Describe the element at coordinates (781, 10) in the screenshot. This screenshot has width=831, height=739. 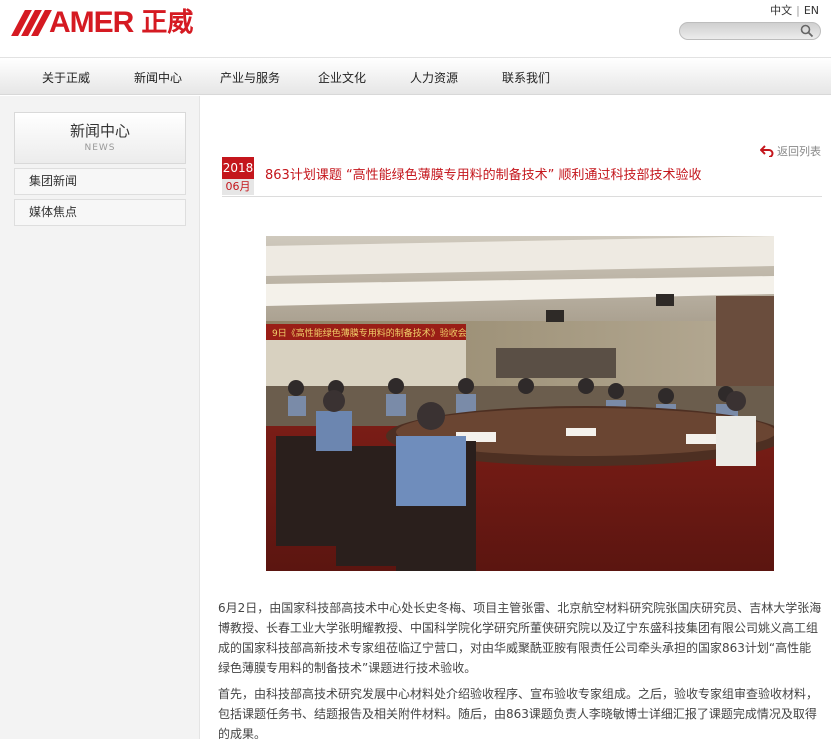
I see `lang-chinese-link: 中文` at that location.